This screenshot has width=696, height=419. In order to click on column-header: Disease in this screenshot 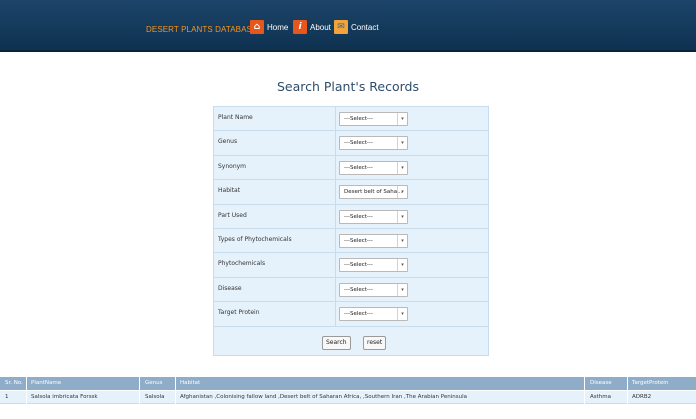, I will do `click(601, 383)`.